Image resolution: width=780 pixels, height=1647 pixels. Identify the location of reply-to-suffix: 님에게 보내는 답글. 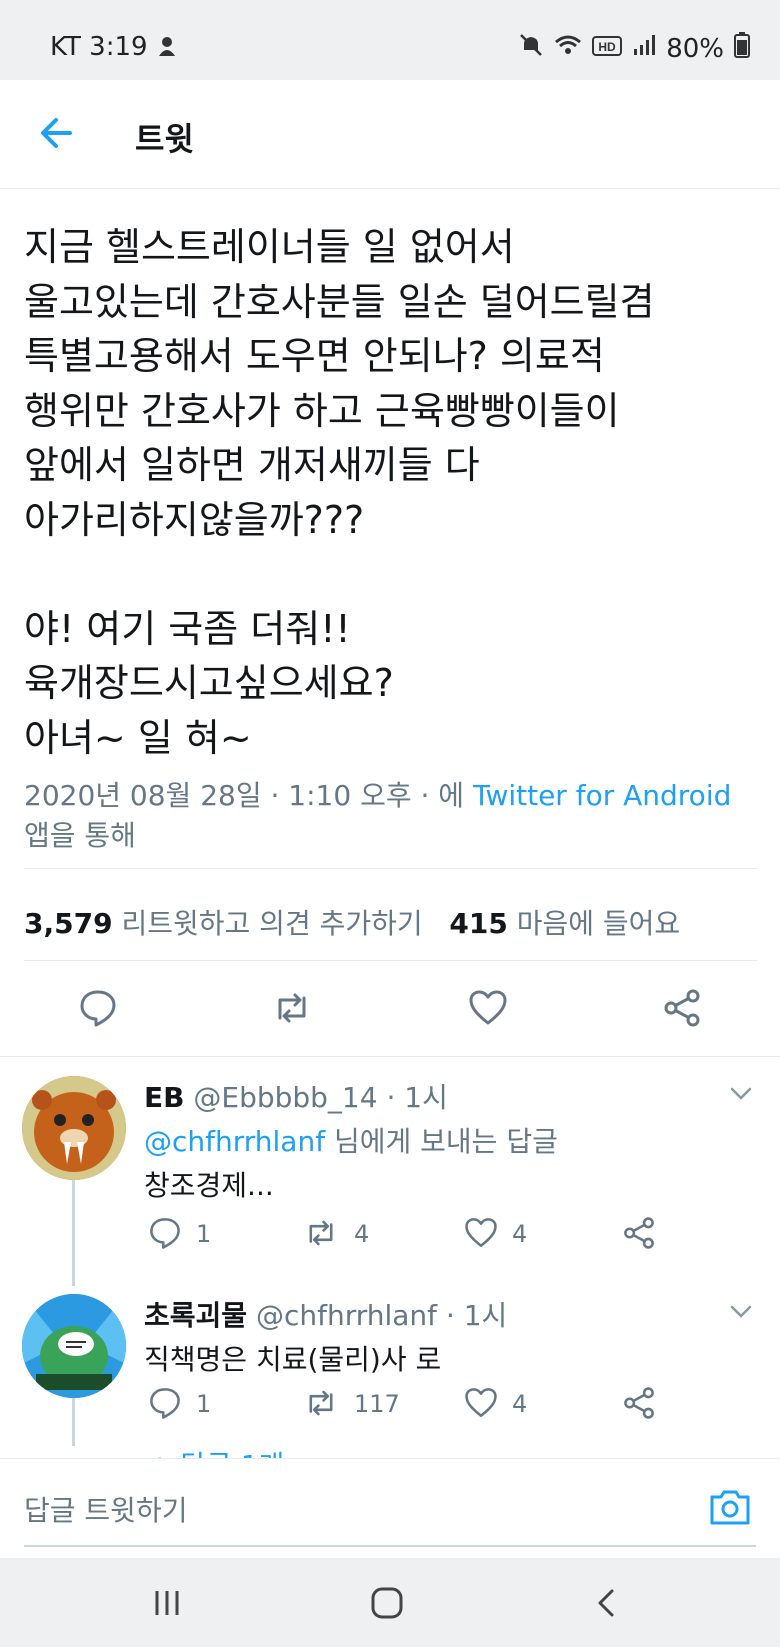
(441, 1141).